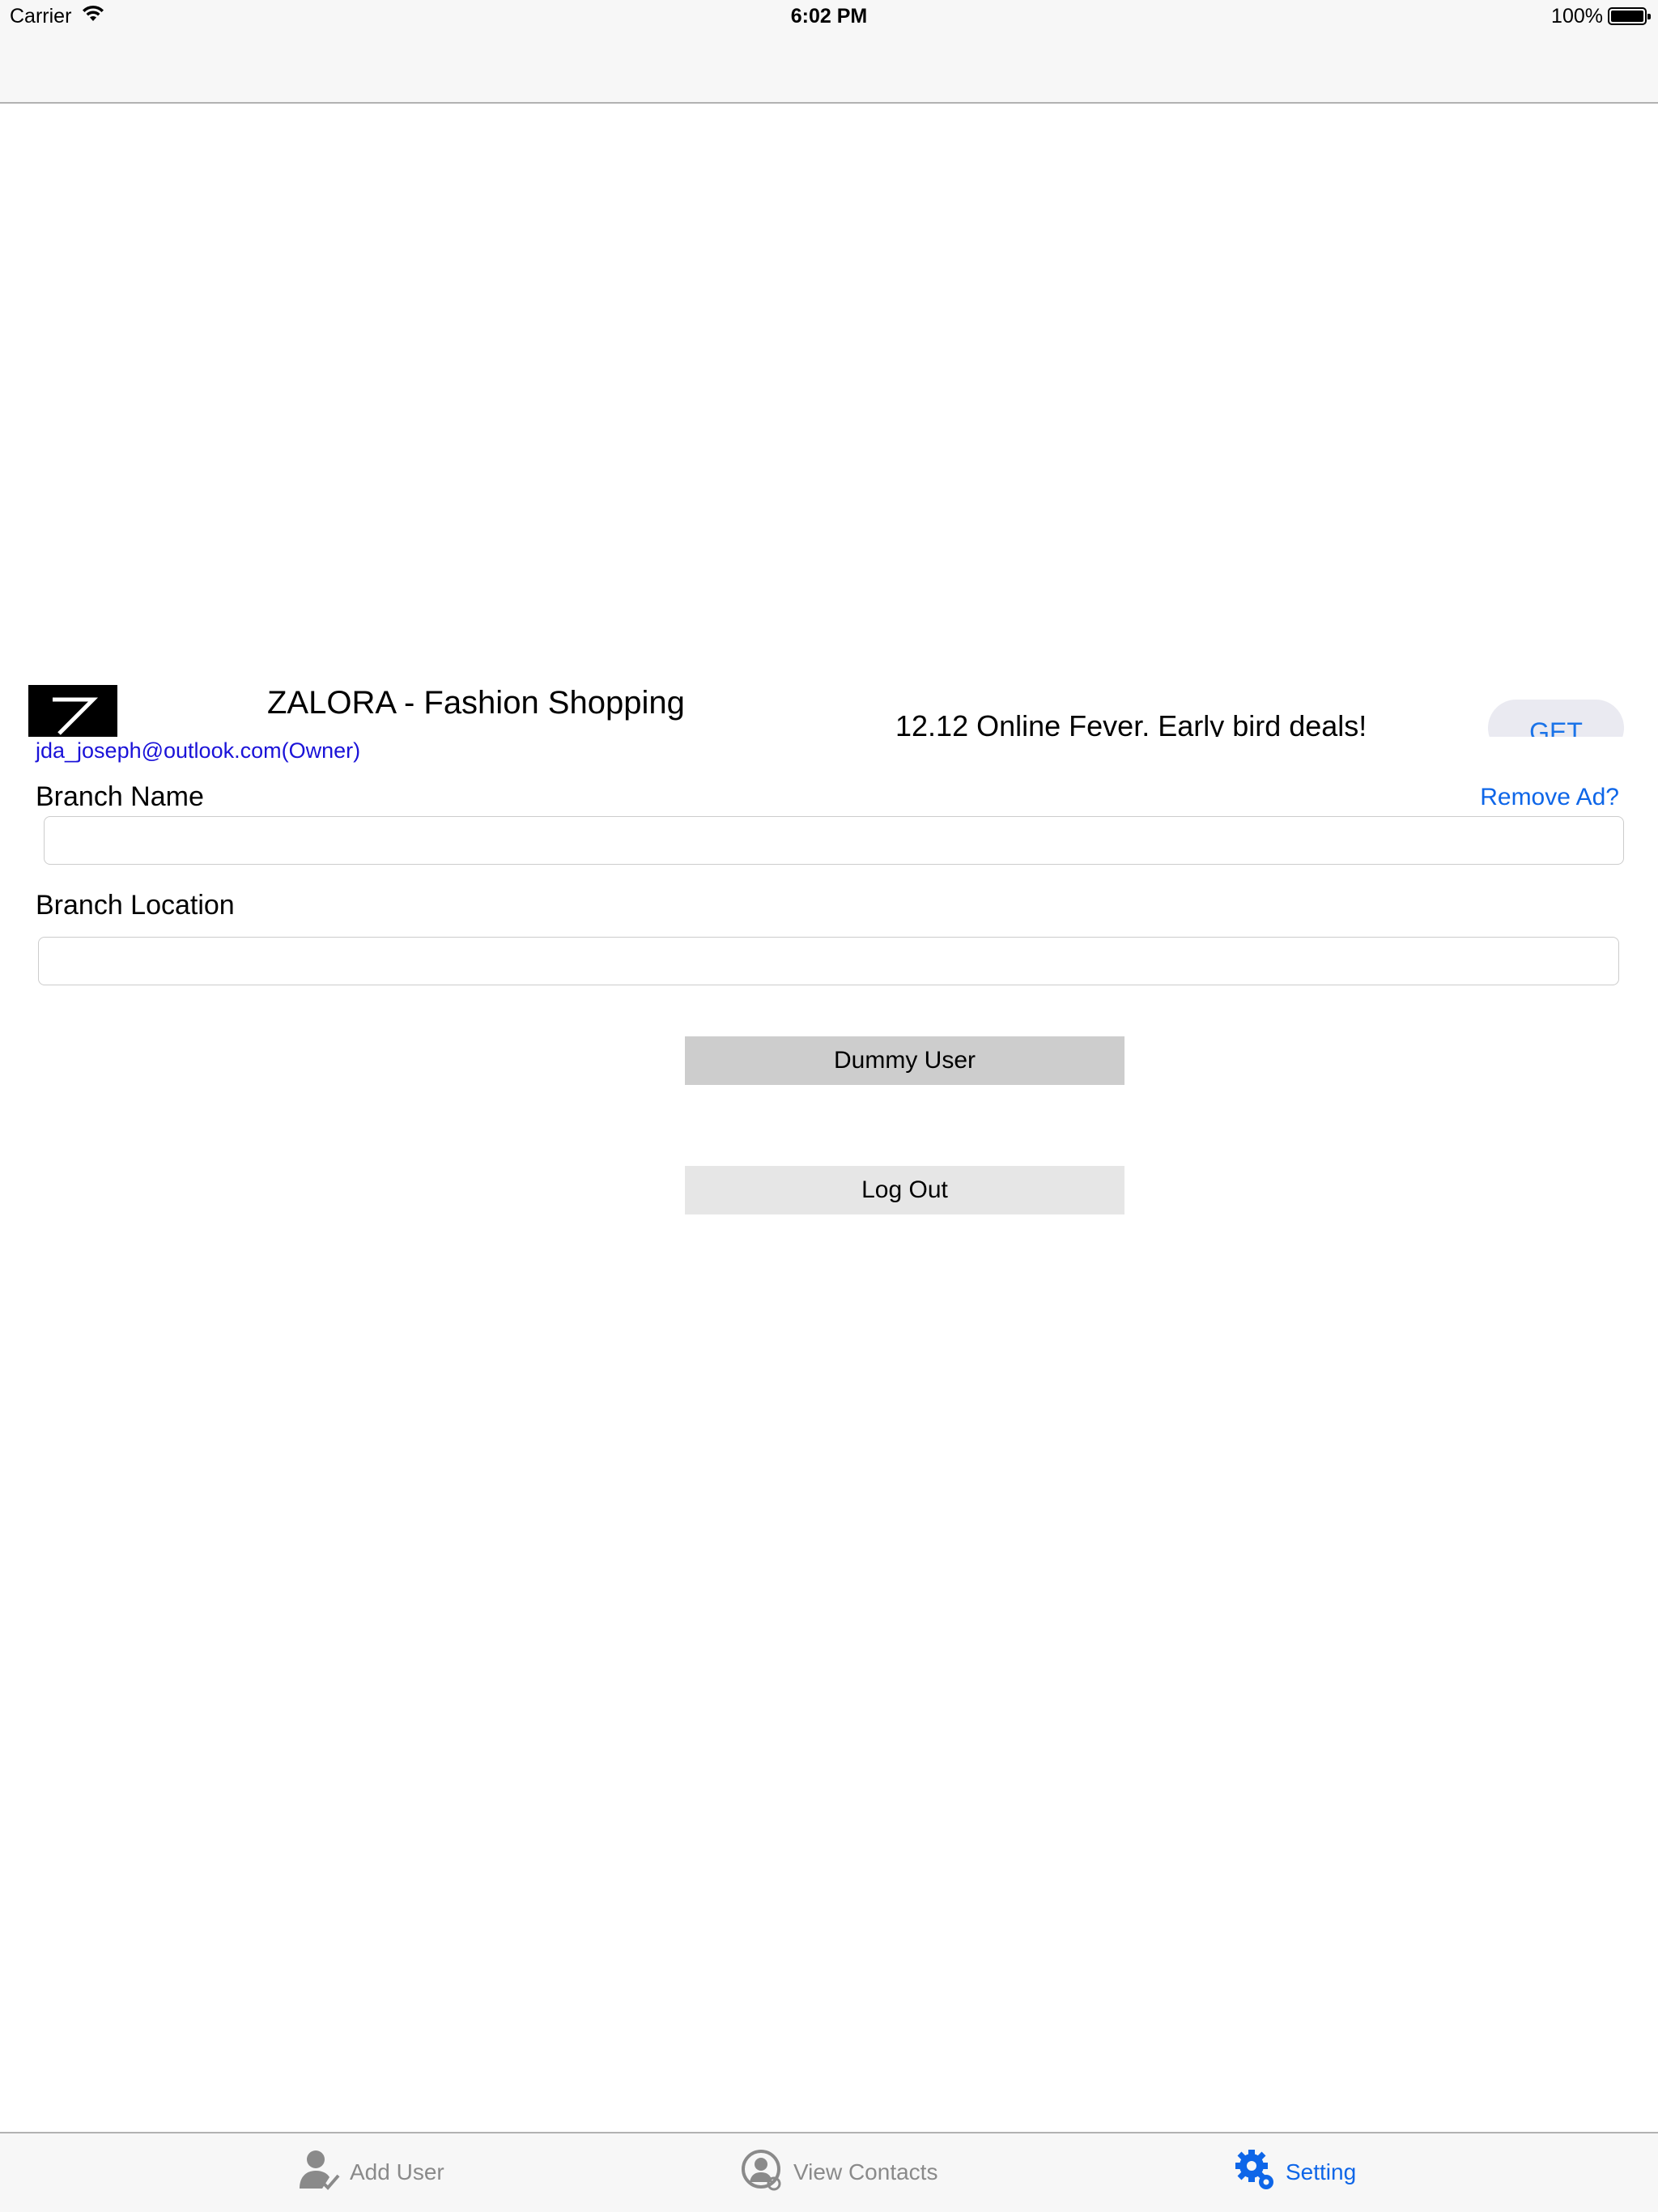 The image size is (1658, 2212). I want to click on tab-bar: Add User View Contacts Setting, so click(829, 2172).